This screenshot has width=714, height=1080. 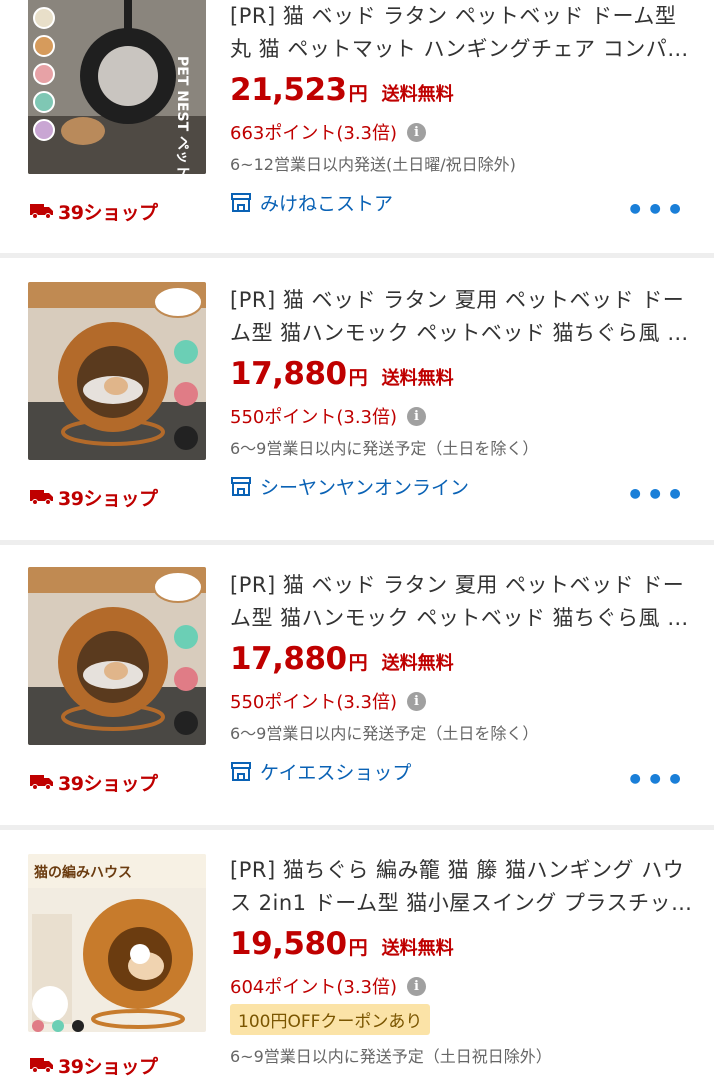 I want to click on product-image: 猫の編みハウス, so click(x=117, y=943).